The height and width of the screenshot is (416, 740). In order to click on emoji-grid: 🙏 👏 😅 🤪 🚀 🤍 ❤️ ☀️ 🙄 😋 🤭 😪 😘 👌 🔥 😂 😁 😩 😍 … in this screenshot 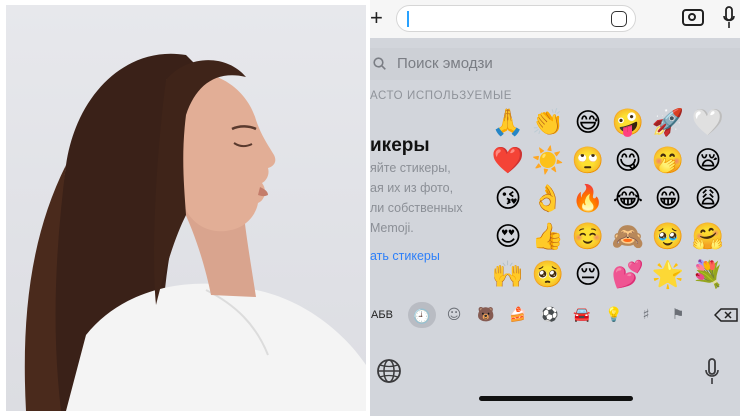, I will do `click(608, 198)`.